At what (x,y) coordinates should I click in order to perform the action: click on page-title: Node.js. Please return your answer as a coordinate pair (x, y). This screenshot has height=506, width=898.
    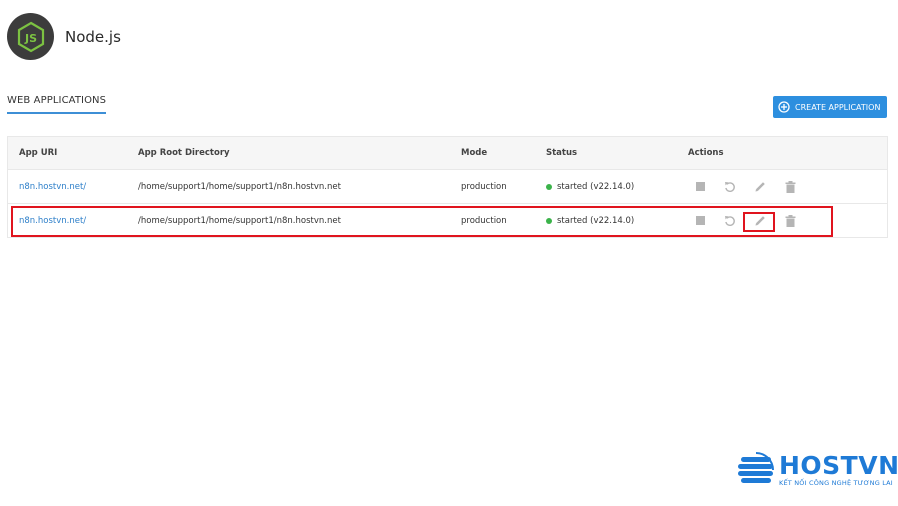
    Looking at the image, I should click on (93, 36).